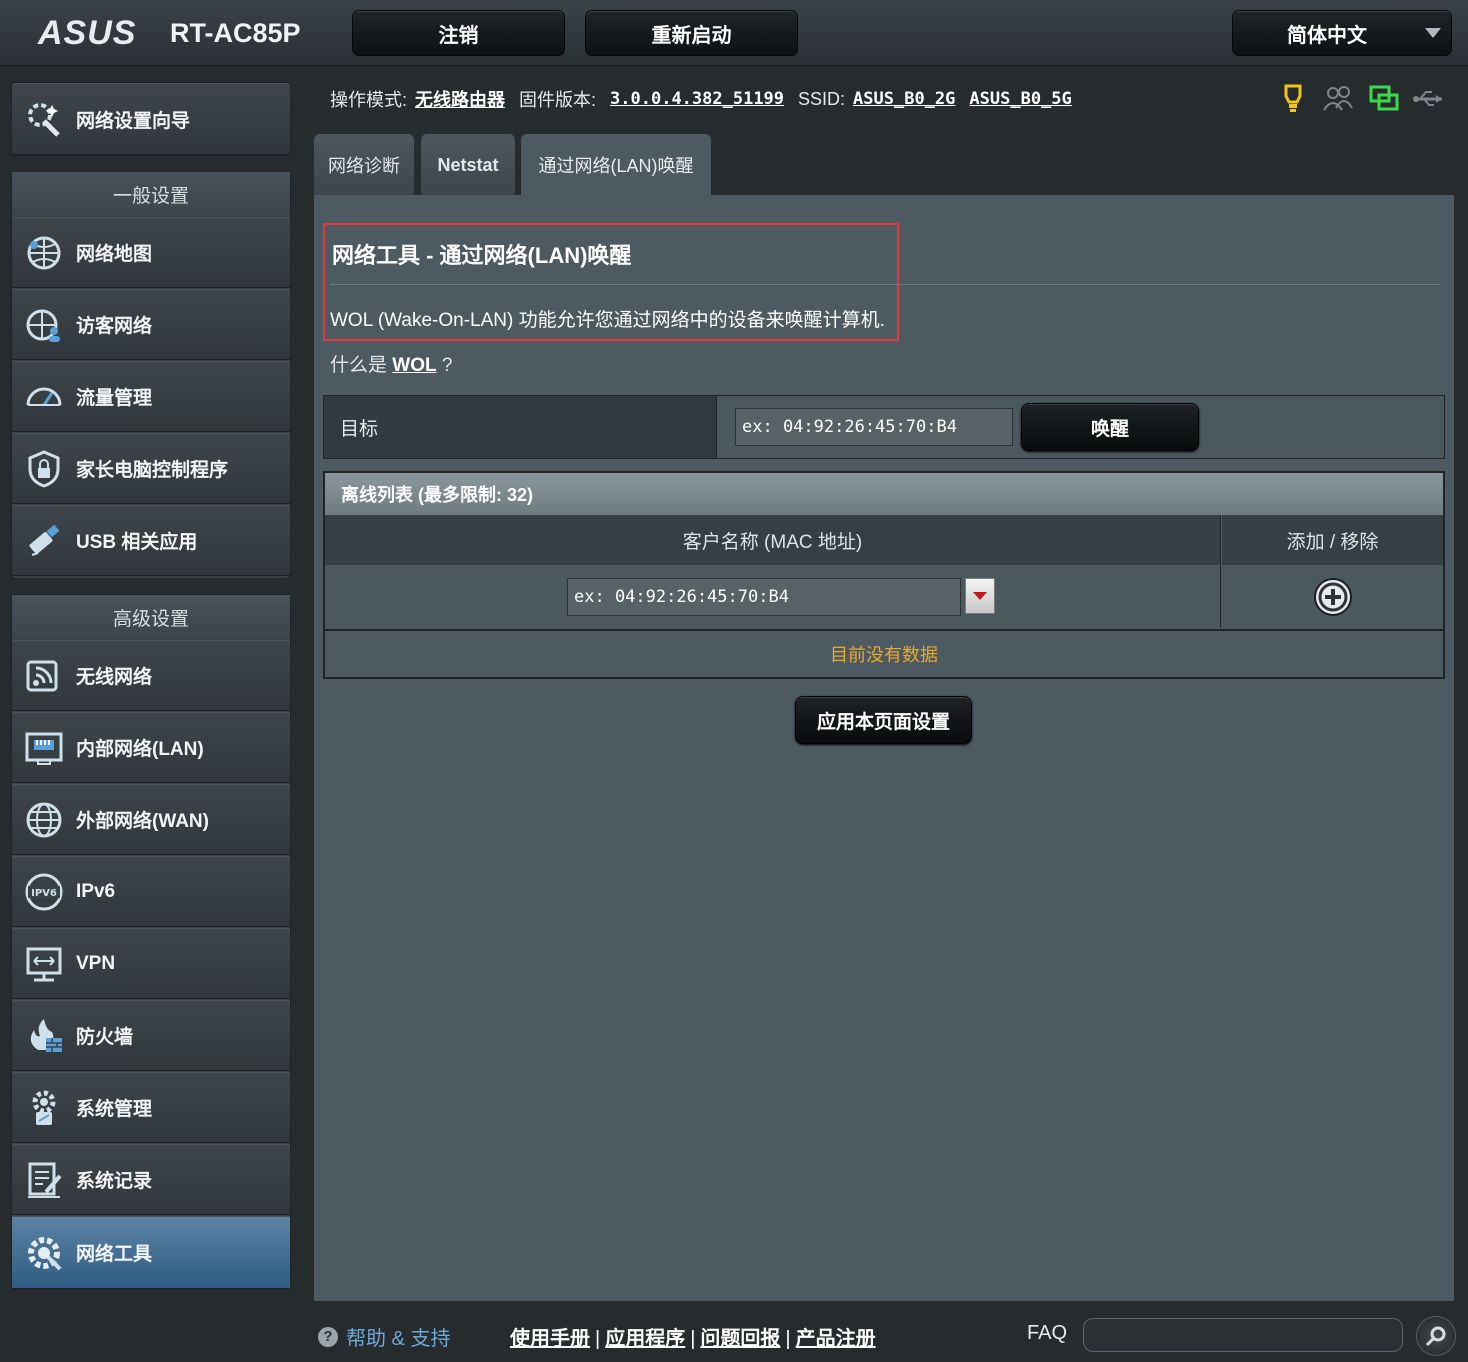 This screenshot has width=1468, height=1362. I want to click on parental-control-icon, so click(44, 469).